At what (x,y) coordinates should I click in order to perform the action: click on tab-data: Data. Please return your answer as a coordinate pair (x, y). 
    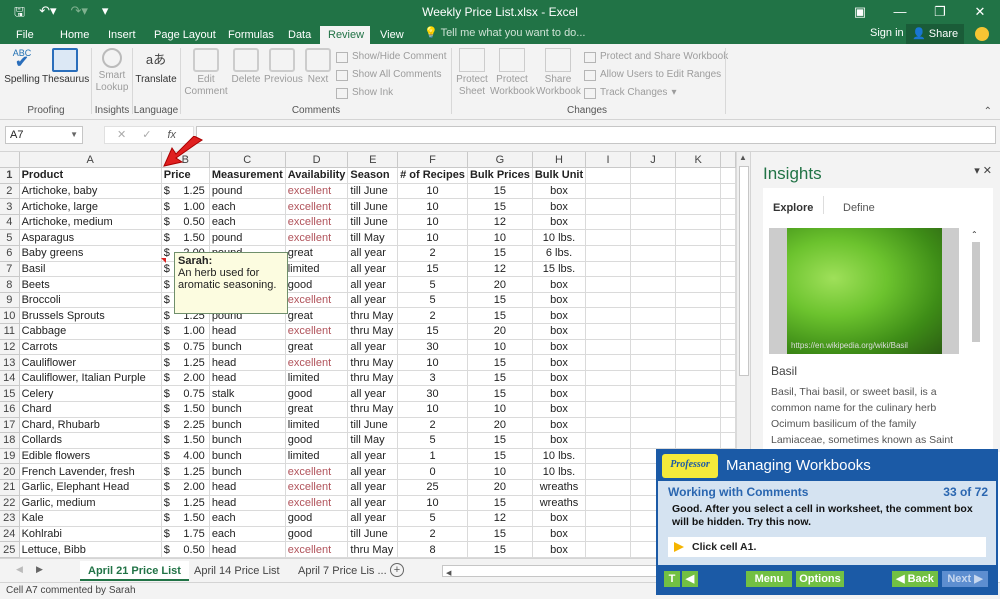
    Looking at the image, I should click on (299, 35).